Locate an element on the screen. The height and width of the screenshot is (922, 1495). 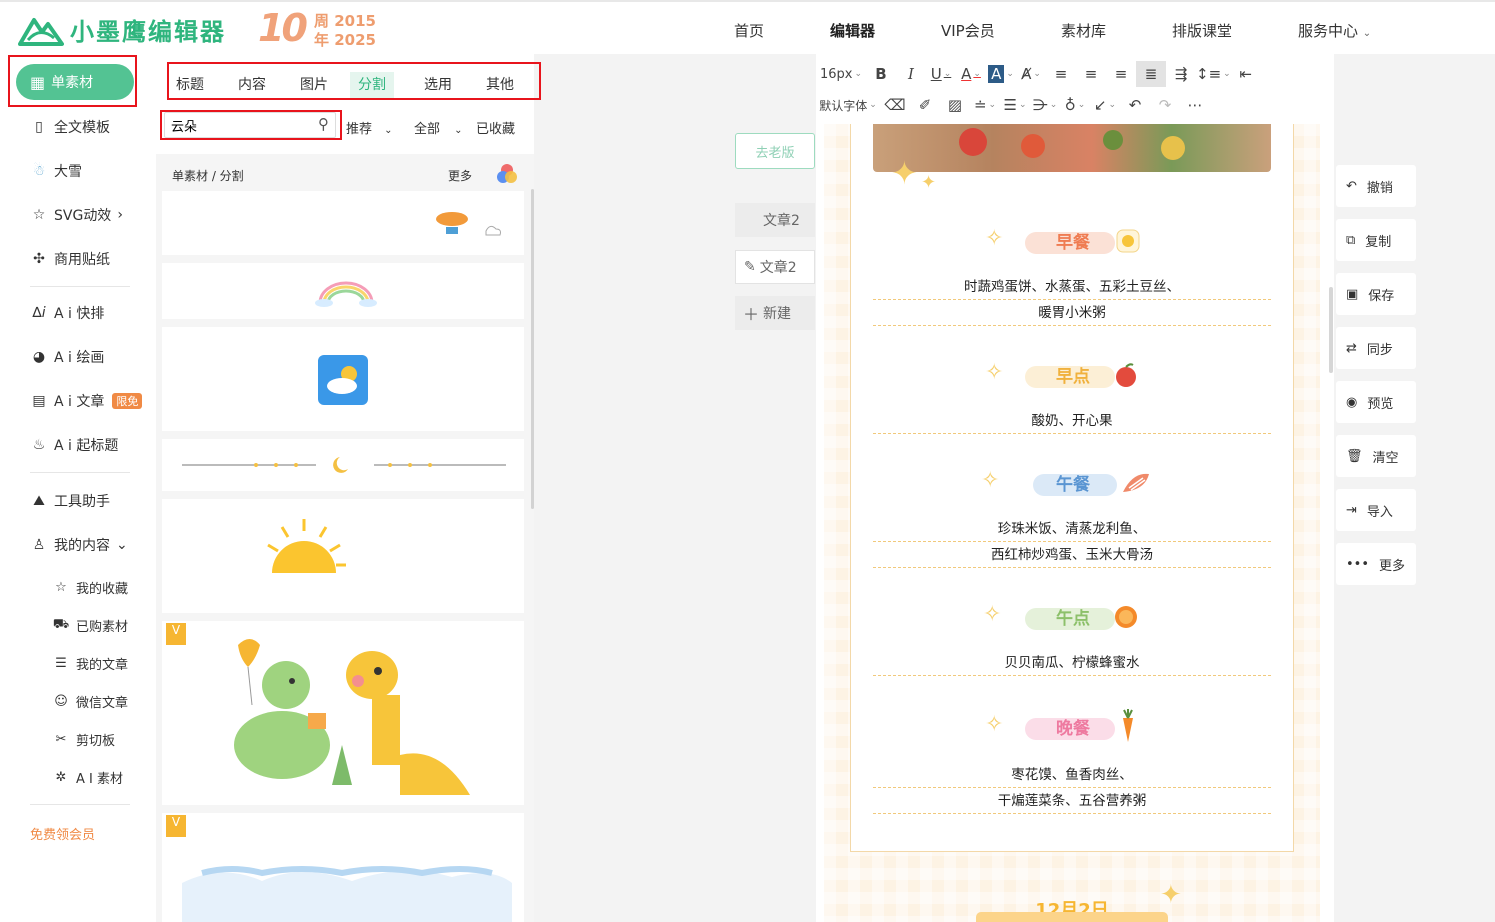
tab-title: 标题 is located at coordinates (190, 85).